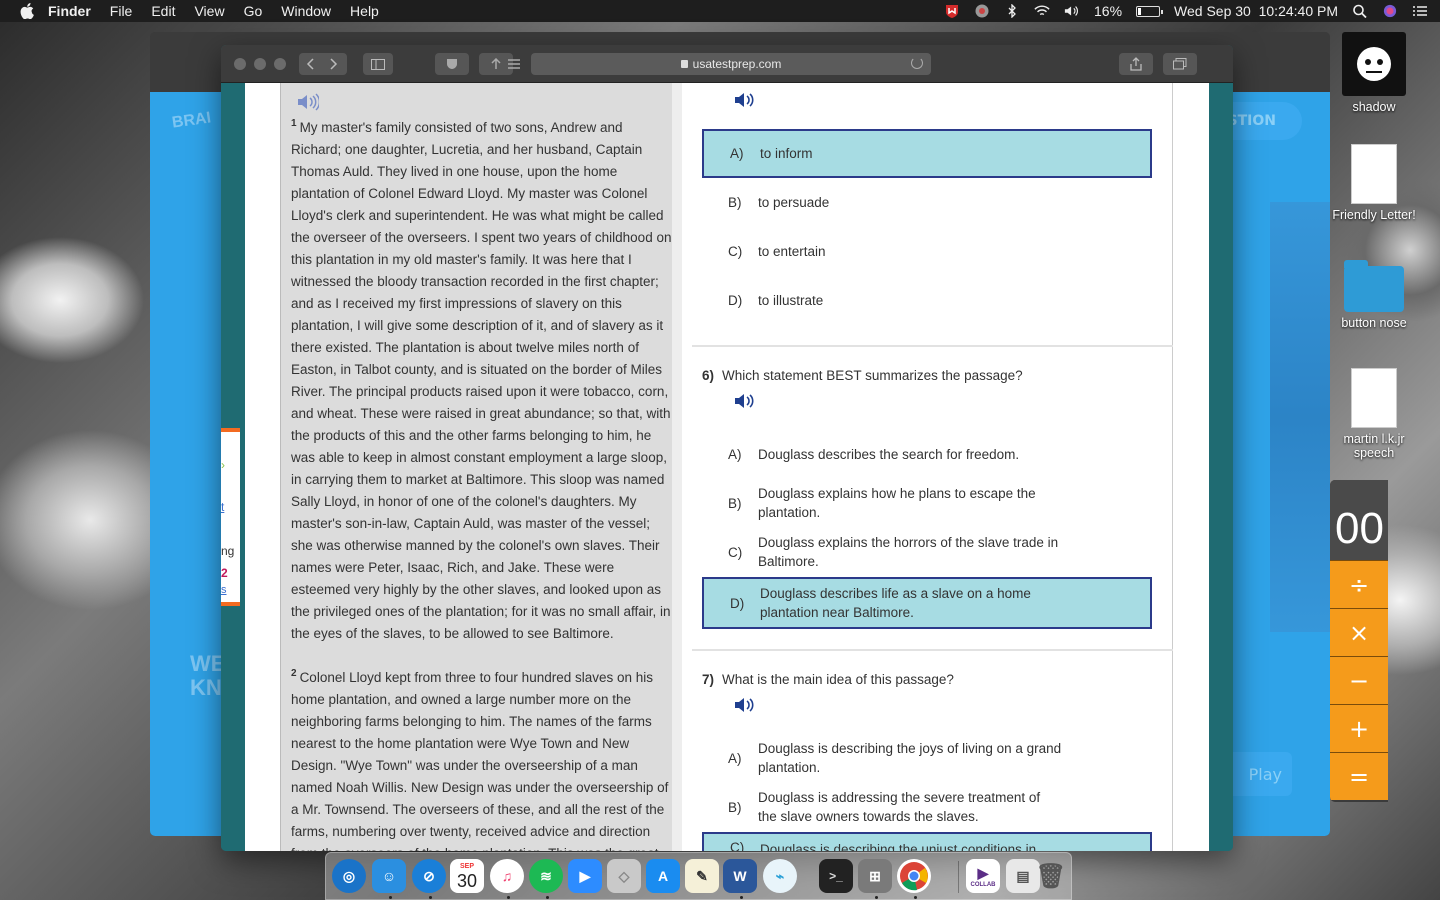 The height and width of the screenshot is (900, 1440). I want to click on zoom-icon: ▶, so click(585, 876).